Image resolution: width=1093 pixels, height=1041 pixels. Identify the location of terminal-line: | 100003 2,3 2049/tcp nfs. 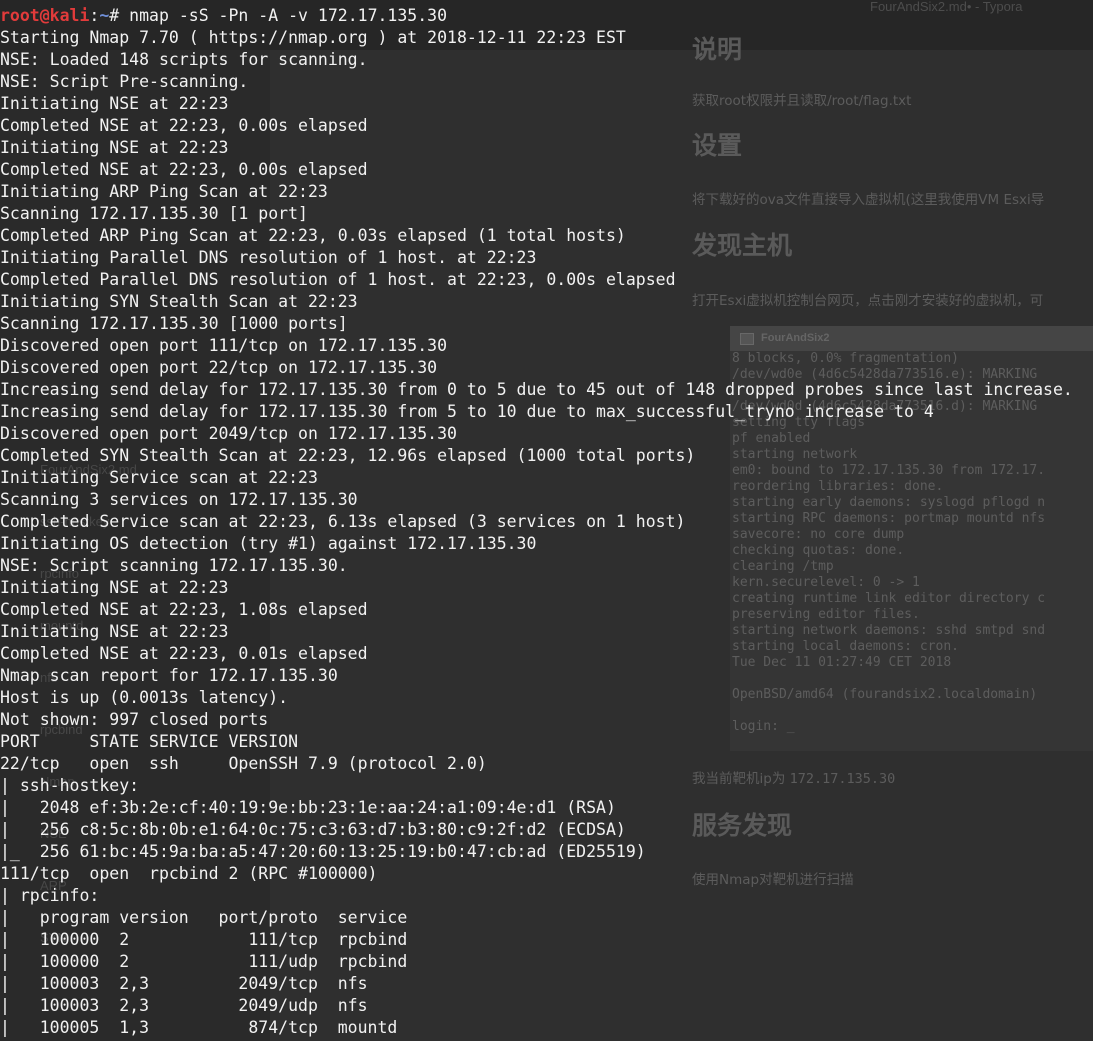
(184, 983).